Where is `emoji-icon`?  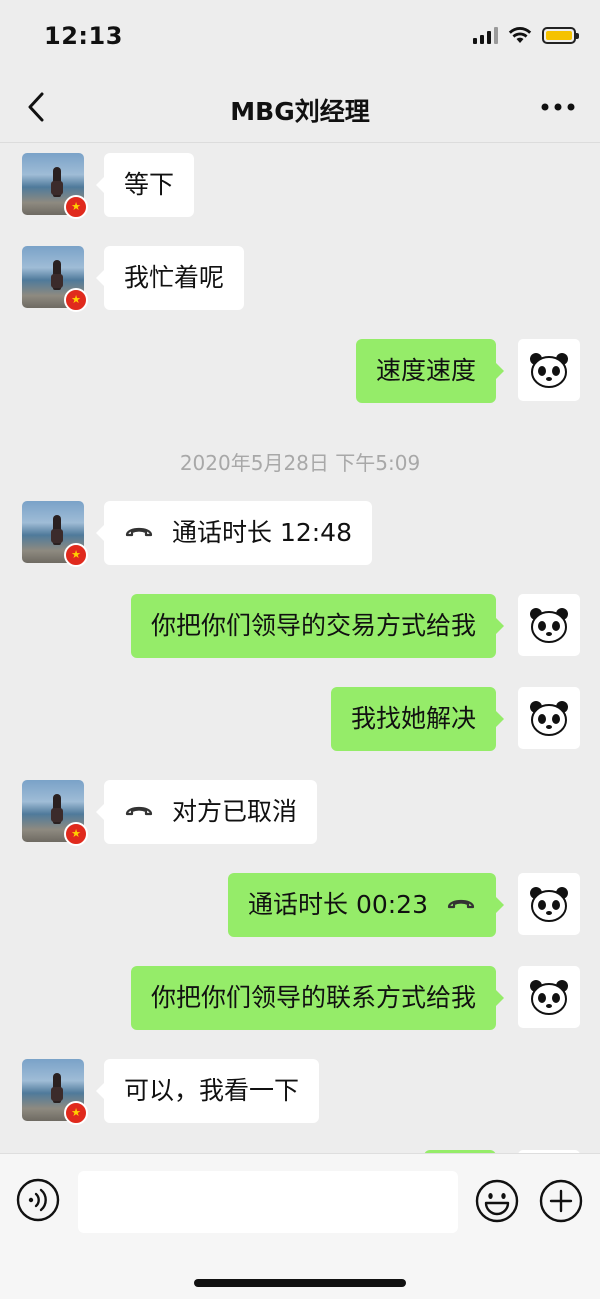
emoji-icon is located at coordinates (497, 1201).